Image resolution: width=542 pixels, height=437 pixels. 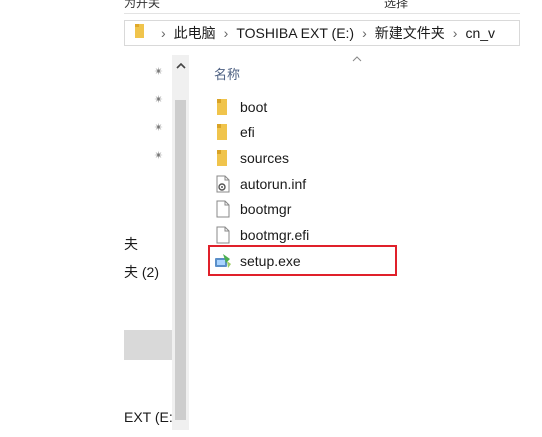 What do you see at coordinates (195, 33) in the screenshot?
I see `breadcrumb-this-pc: 此电脑` at bounding box center [195, 33].